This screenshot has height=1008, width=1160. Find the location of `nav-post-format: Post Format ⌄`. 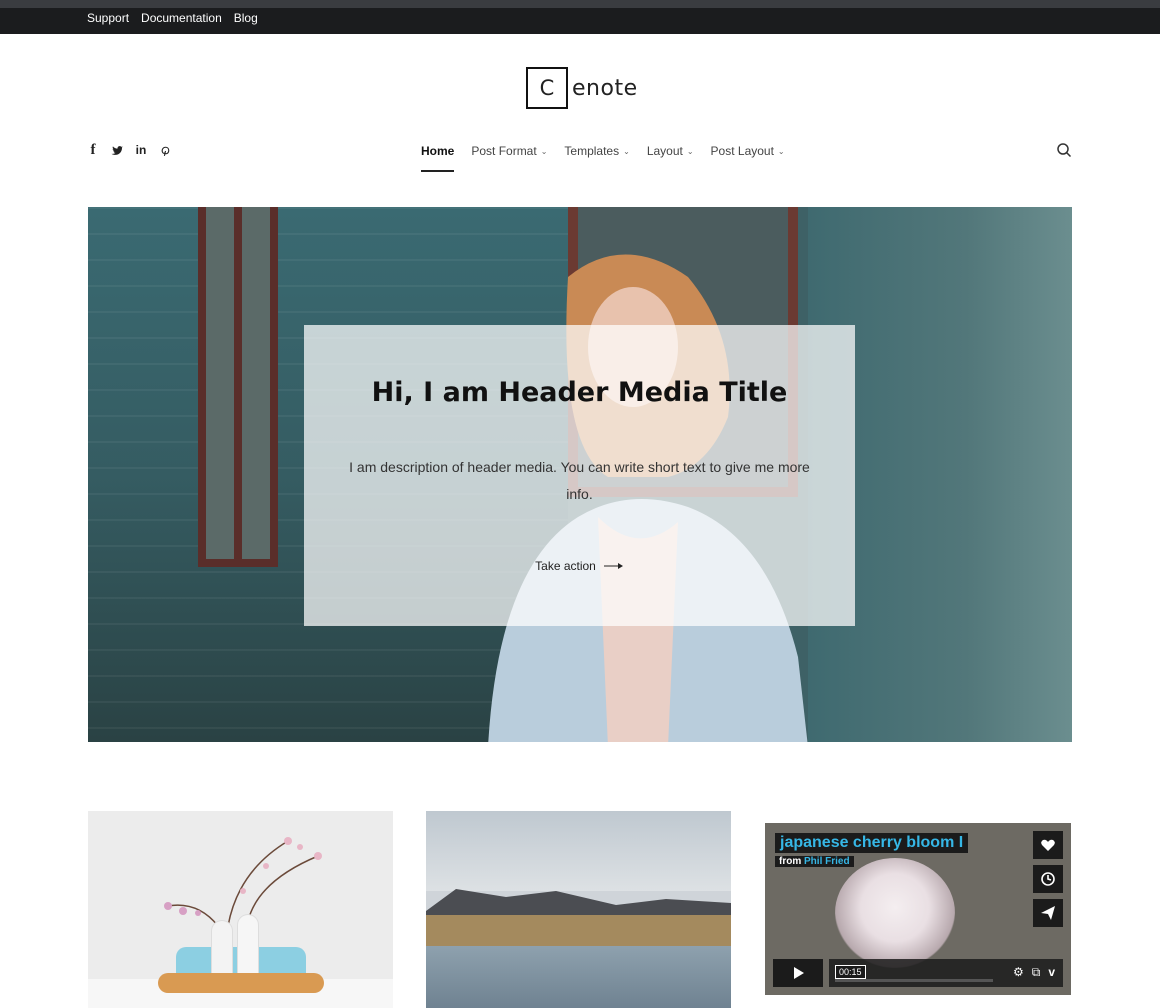

nav-post-format: Post Format ⌄ is located at coordinates (509, 151).